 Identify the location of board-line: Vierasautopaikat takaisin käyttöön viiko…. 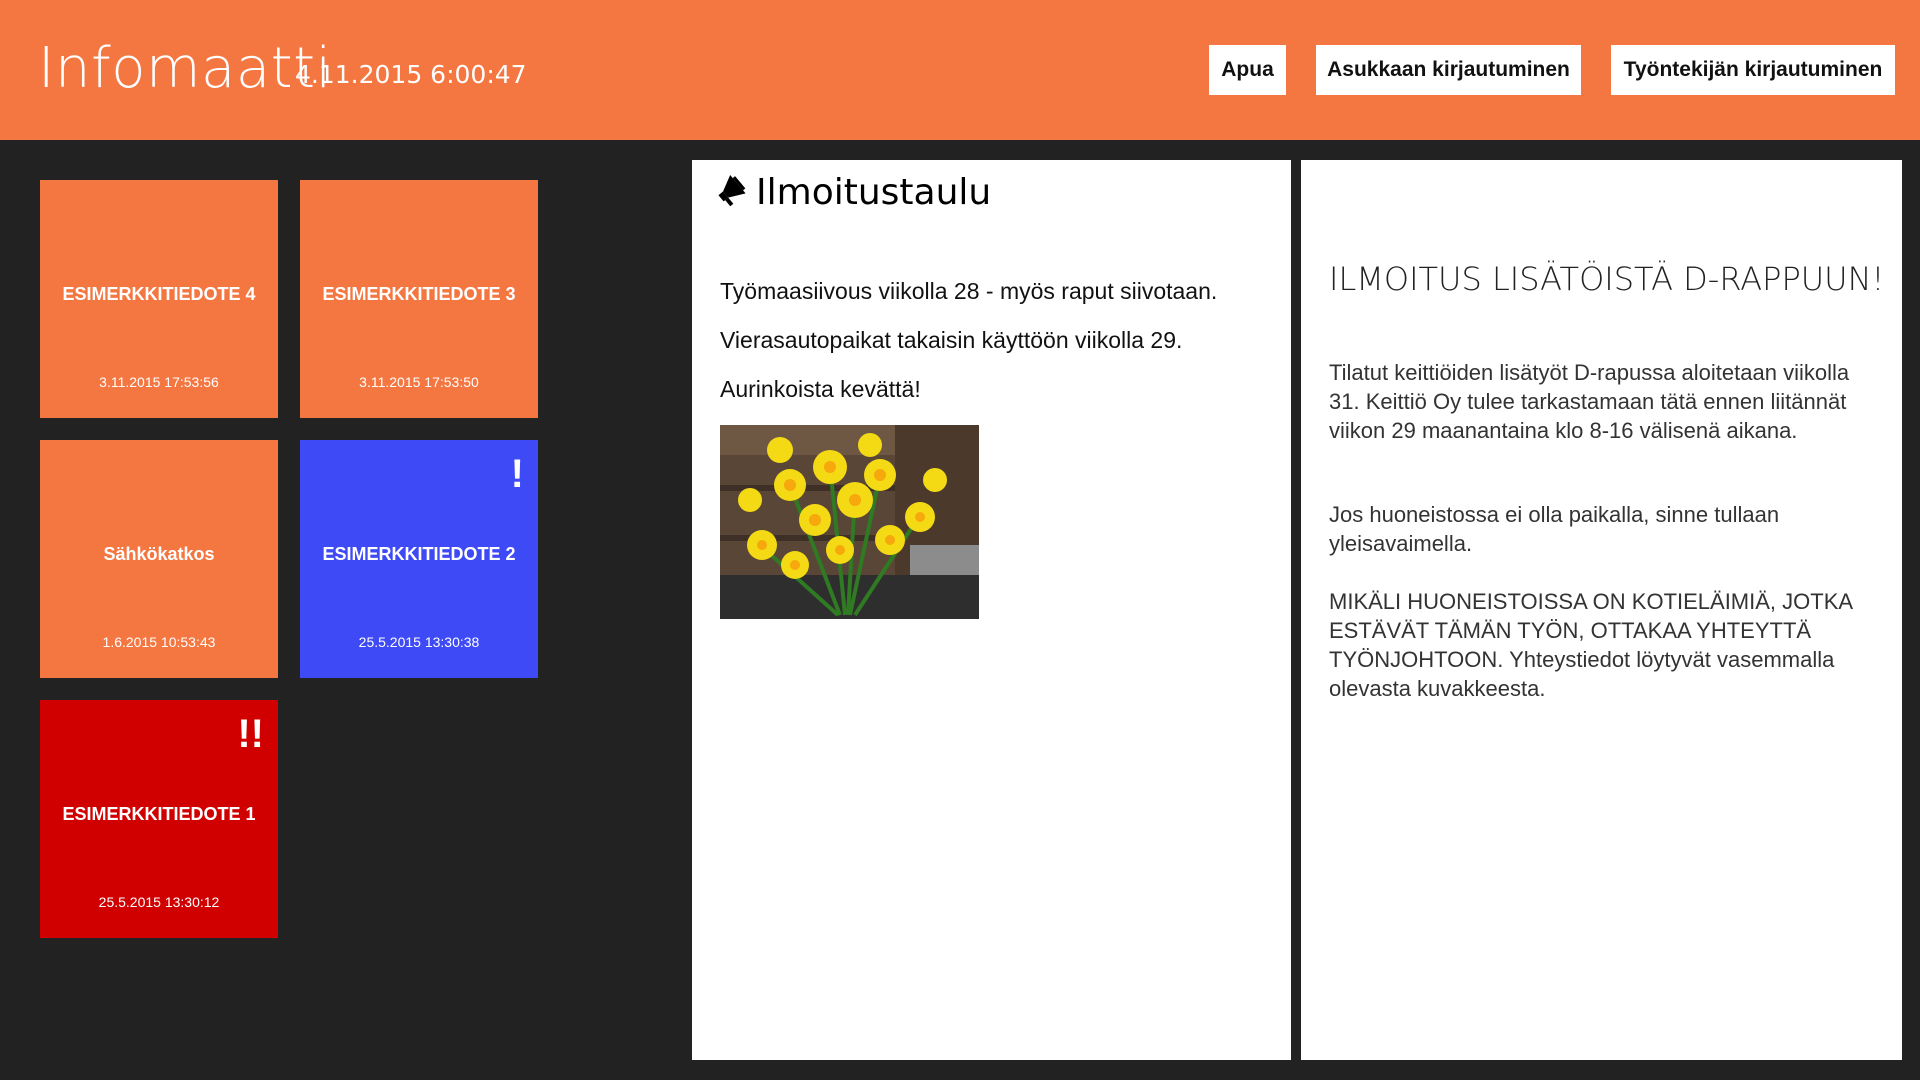
(951, 340).